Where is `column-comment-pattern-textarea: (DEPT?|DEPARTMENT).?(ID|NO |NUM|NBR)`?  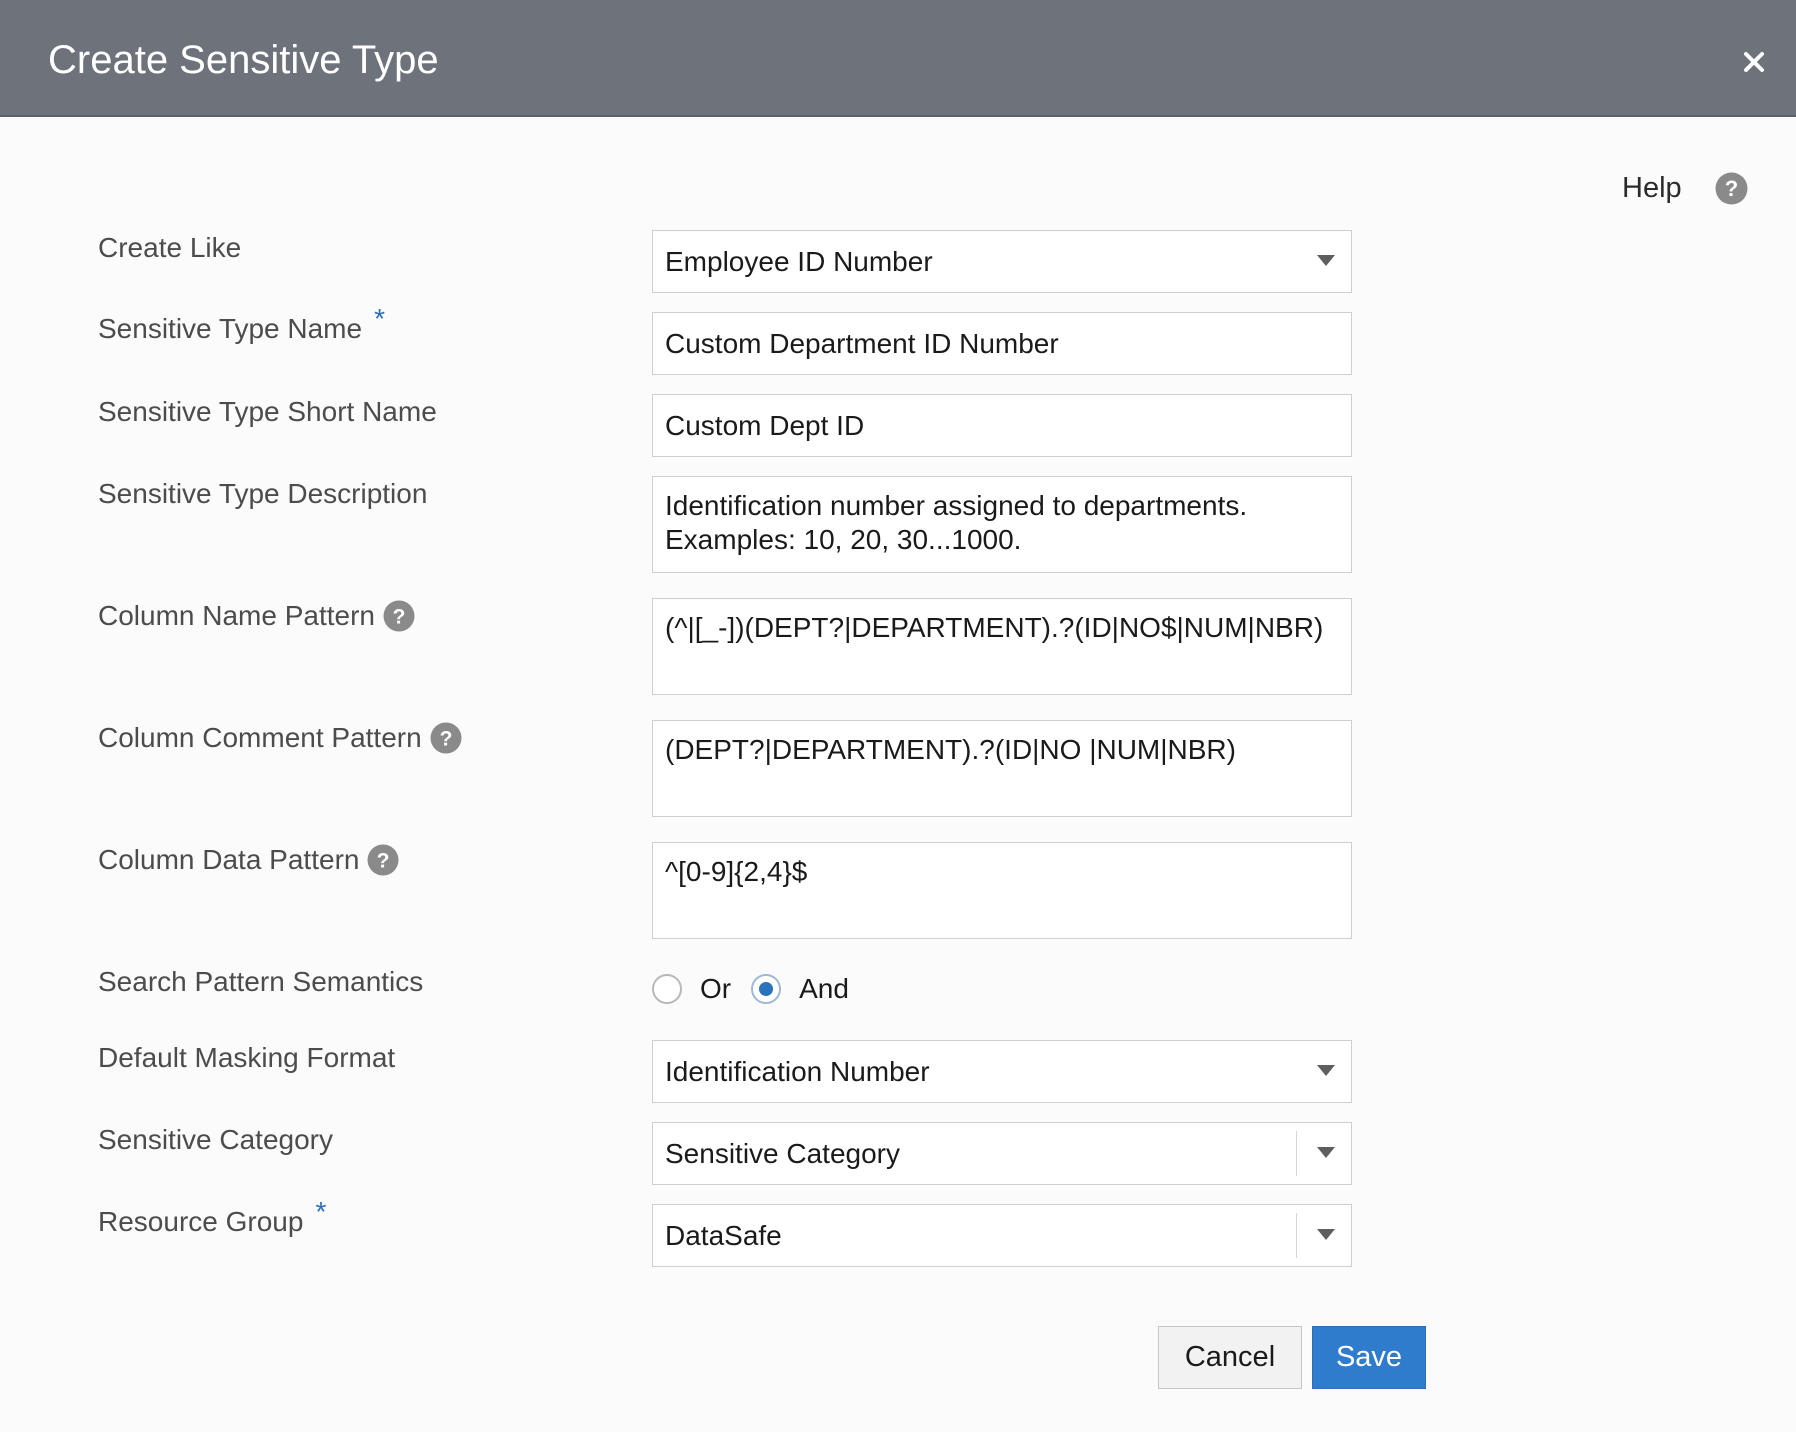
column-comment-pattern-textarea: (DEPT?|DEPARTMENT).?(ID|NO |NUM|NBR) is located at coordinates (1002, 768).